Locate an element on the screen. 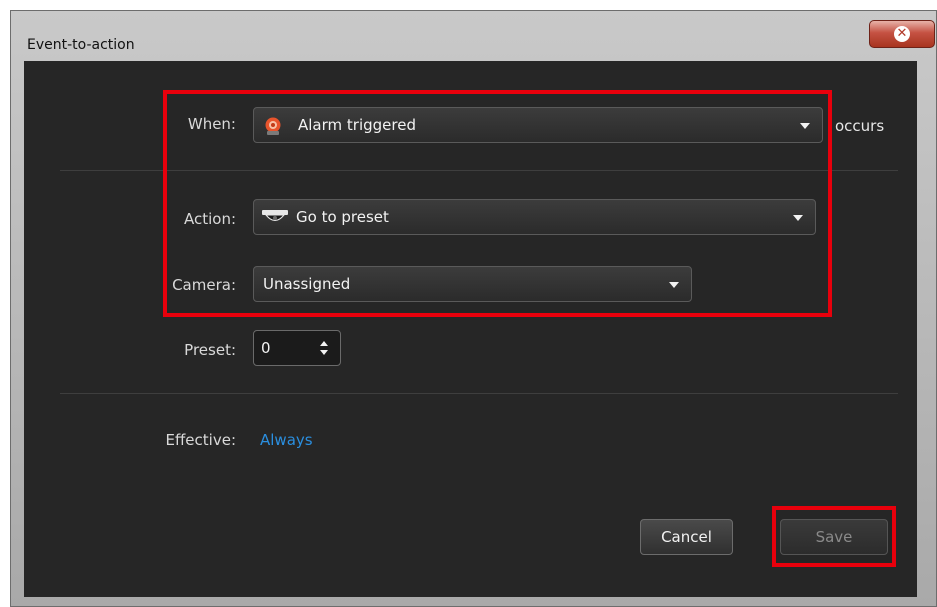  effective-label: Effective: is located at coordinates (201, 440).